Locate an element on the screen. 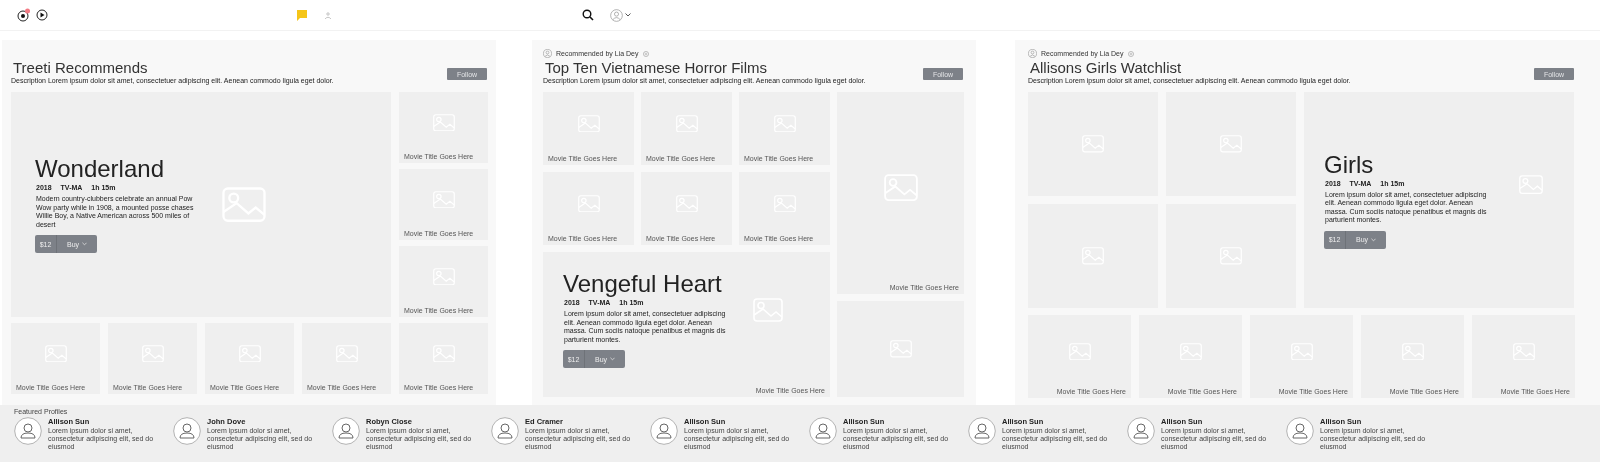 The width and height of the screenshot is (1600, 462). search-icon is located at coordinates (588, 15).